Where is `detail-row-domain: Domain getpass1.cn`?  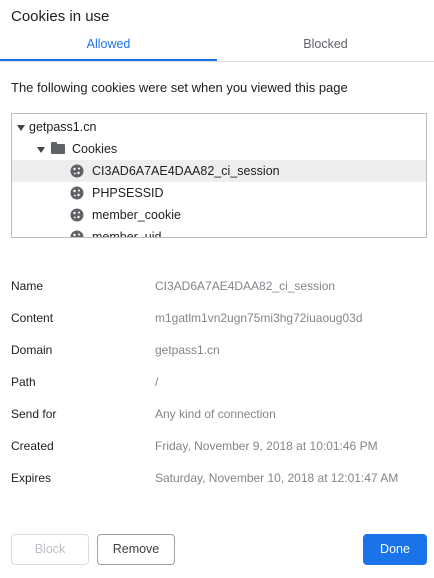
detail-row-domain: Domain getpass1.cn is located at coordinates (217, 350).